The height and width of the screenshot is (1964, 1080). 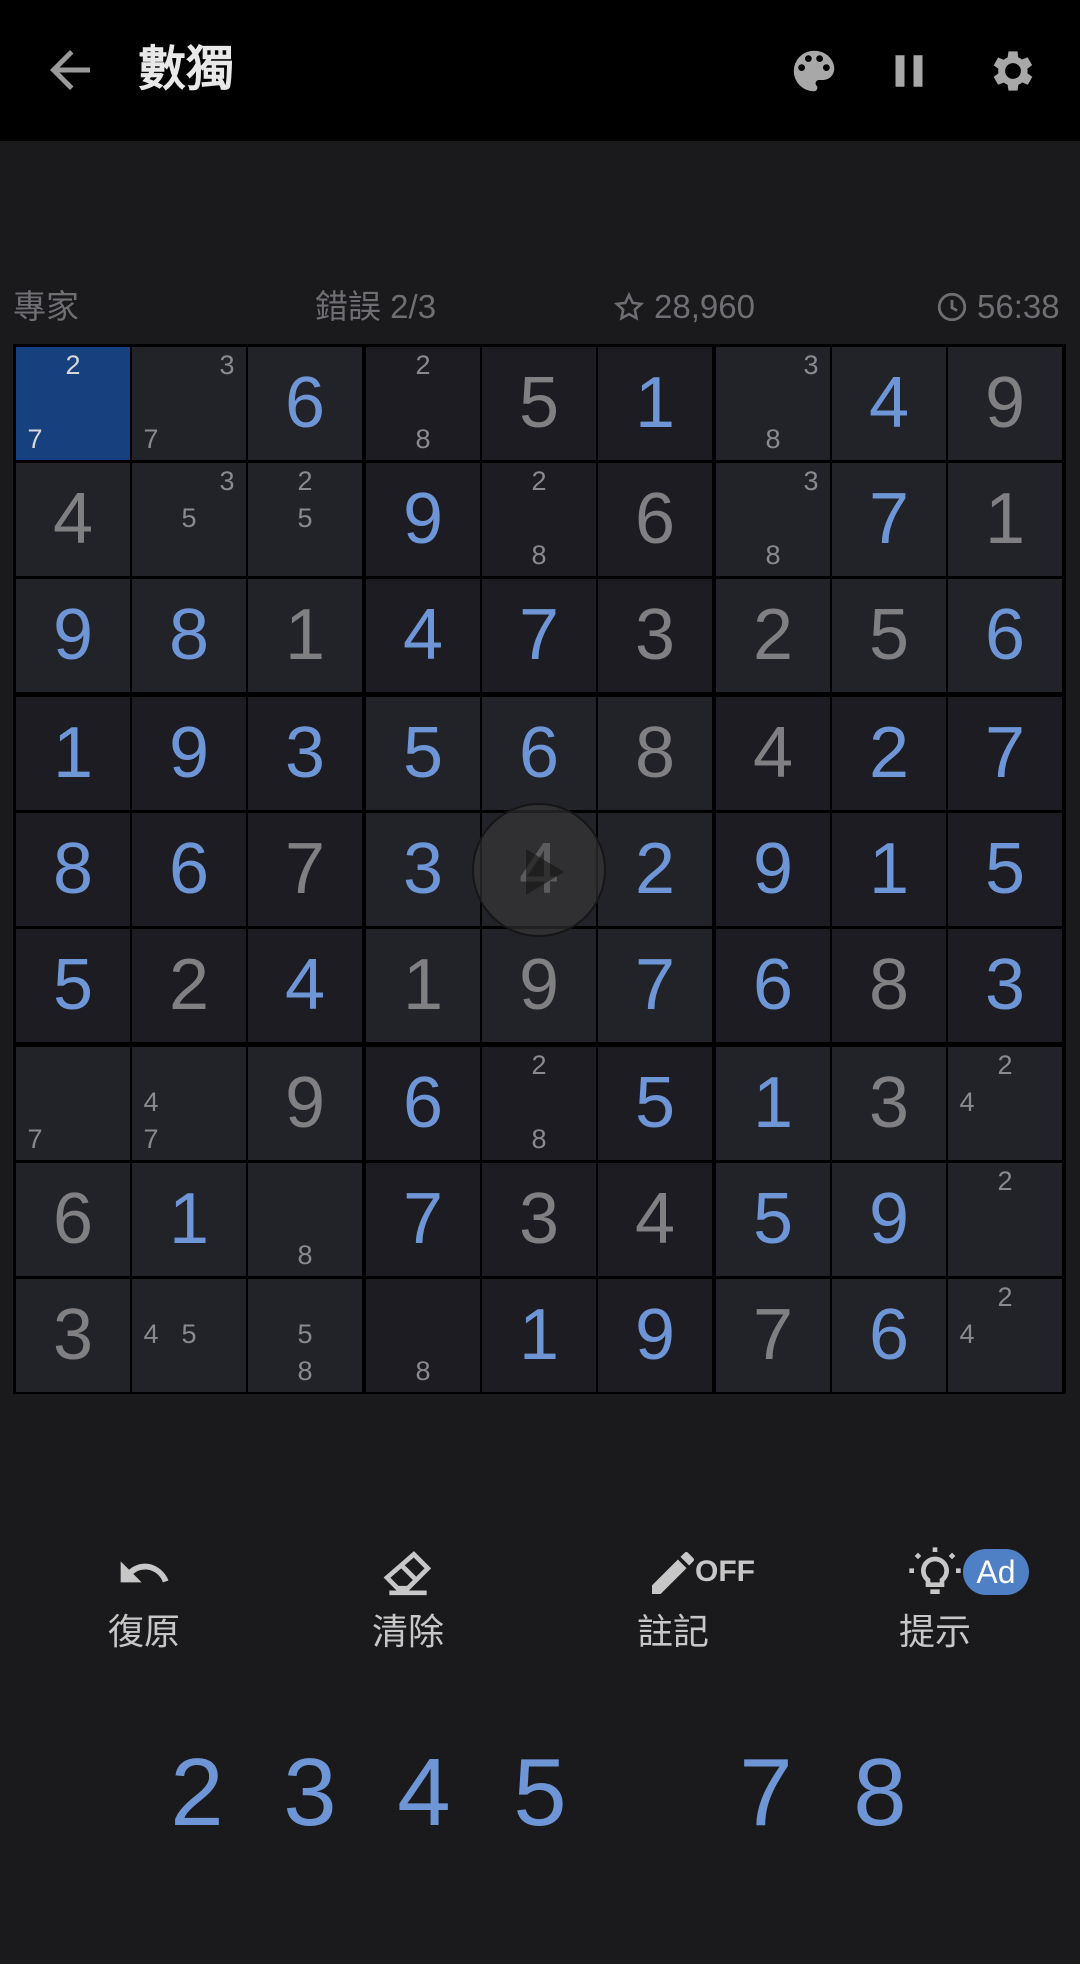 I want to click on cell-r3c3: 1, so click(x=305, y=635).